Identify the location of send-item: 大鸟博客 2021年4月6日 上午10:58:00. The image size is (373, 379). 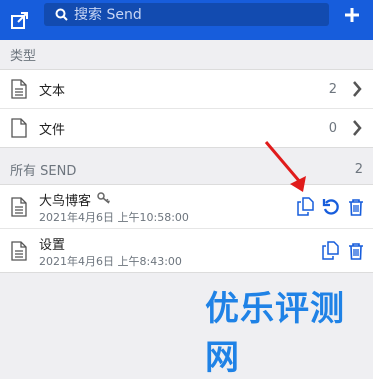
(186, 207).